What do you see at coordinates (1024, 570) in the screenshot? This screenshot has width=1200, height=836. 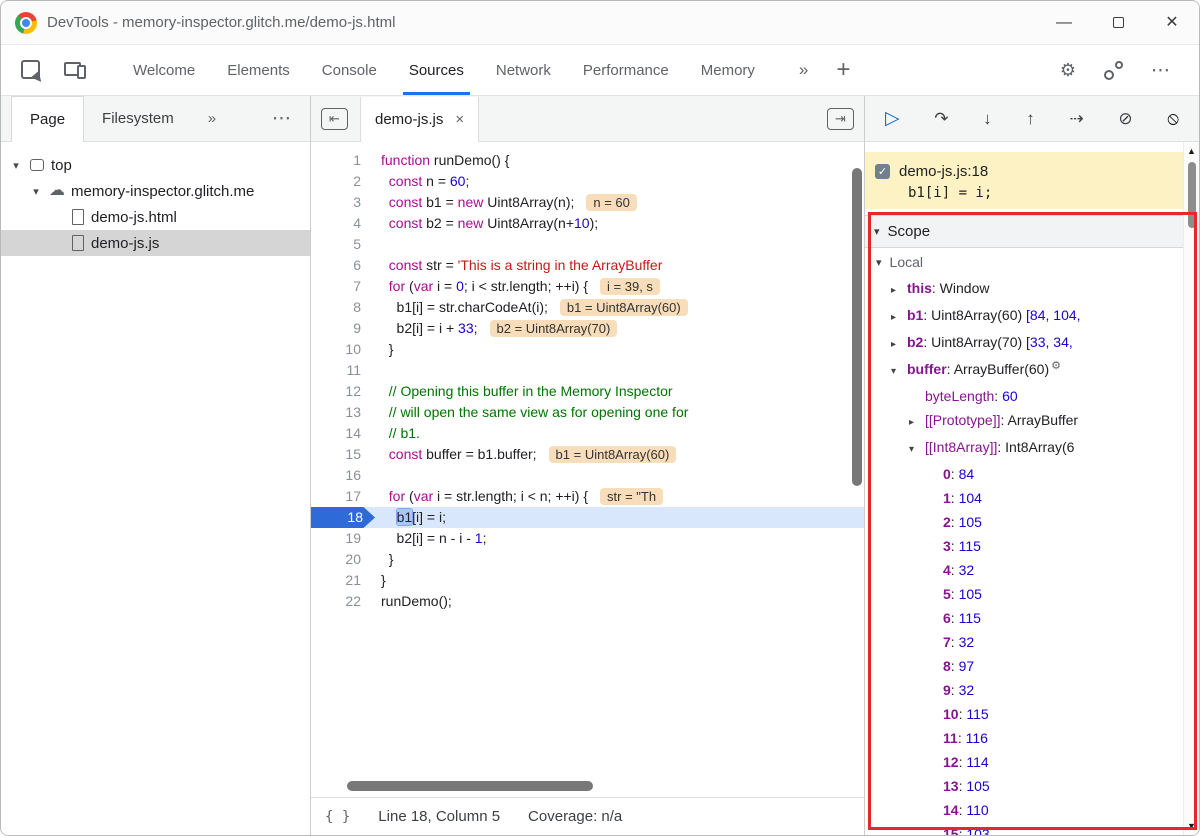 I see `scope-entry-4: 4: 32` at bounding box center [1024, 570].